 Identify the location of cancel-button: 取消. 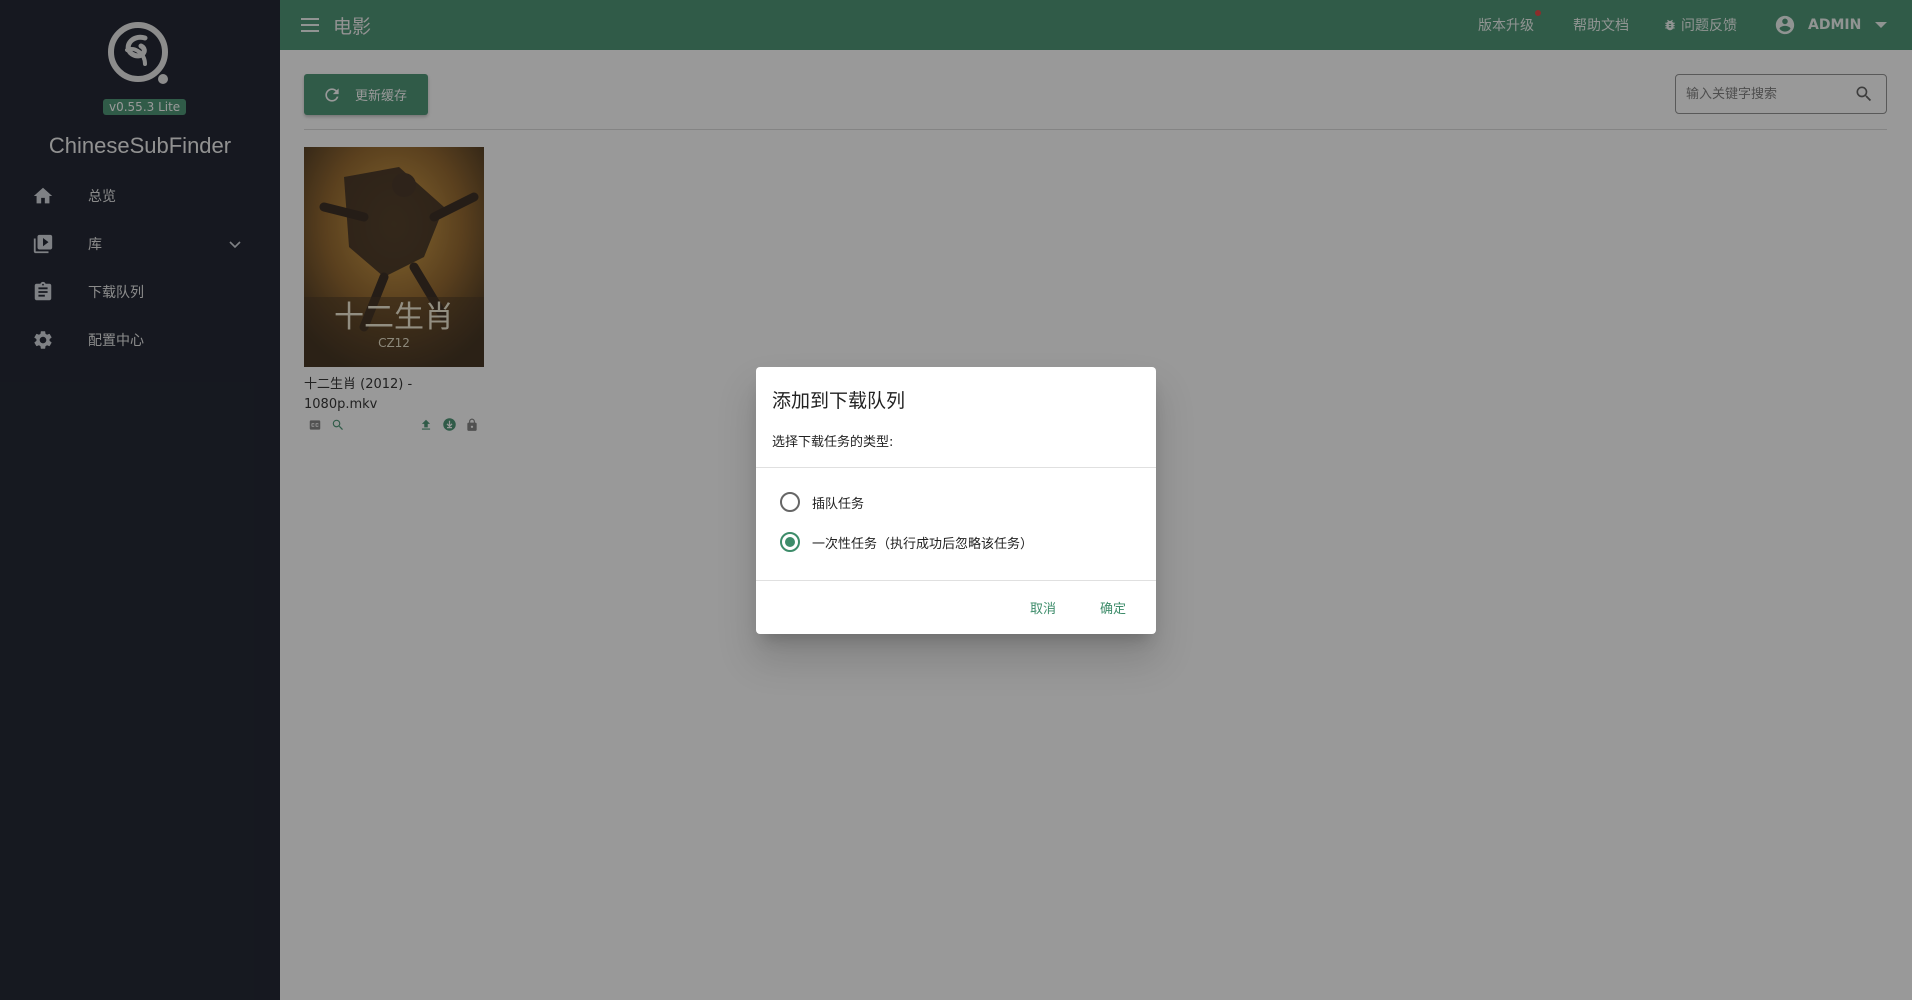
(1043, 607).